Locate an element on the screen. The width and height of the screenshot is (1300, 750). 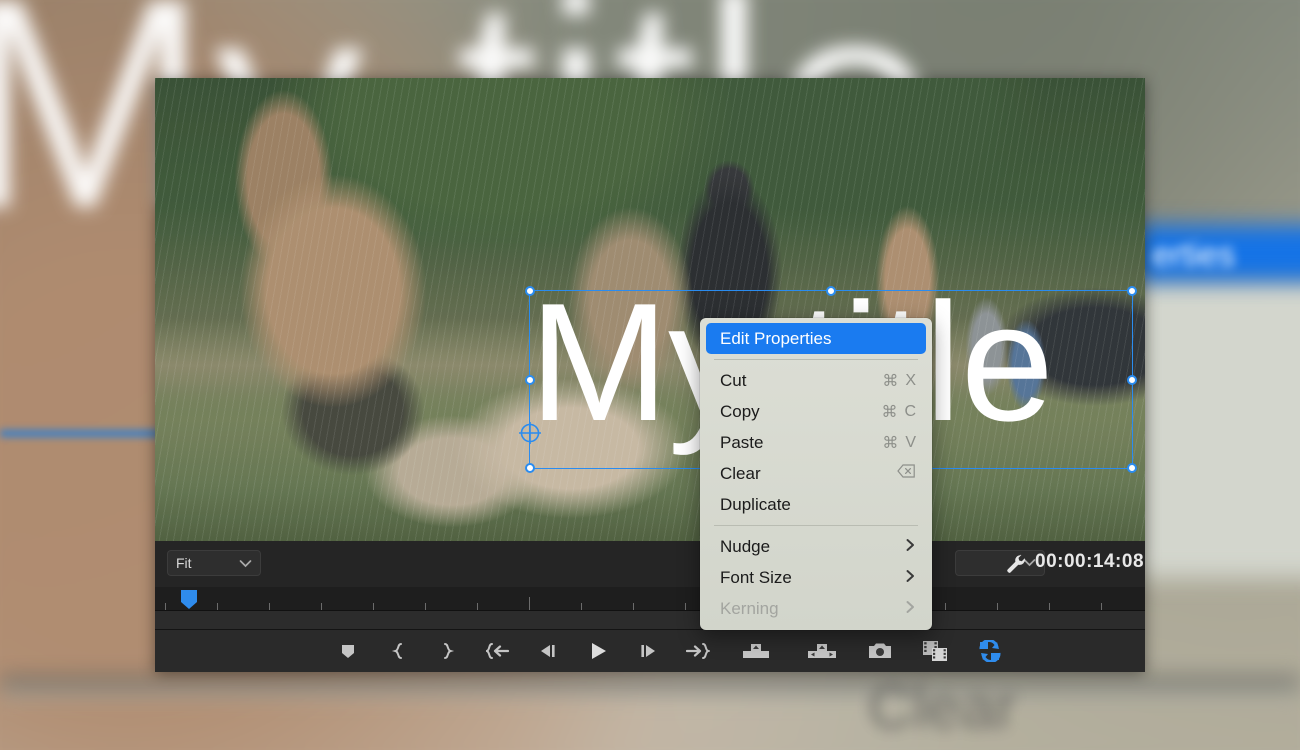
go-to-end-button is located at coordinates (698, 651).